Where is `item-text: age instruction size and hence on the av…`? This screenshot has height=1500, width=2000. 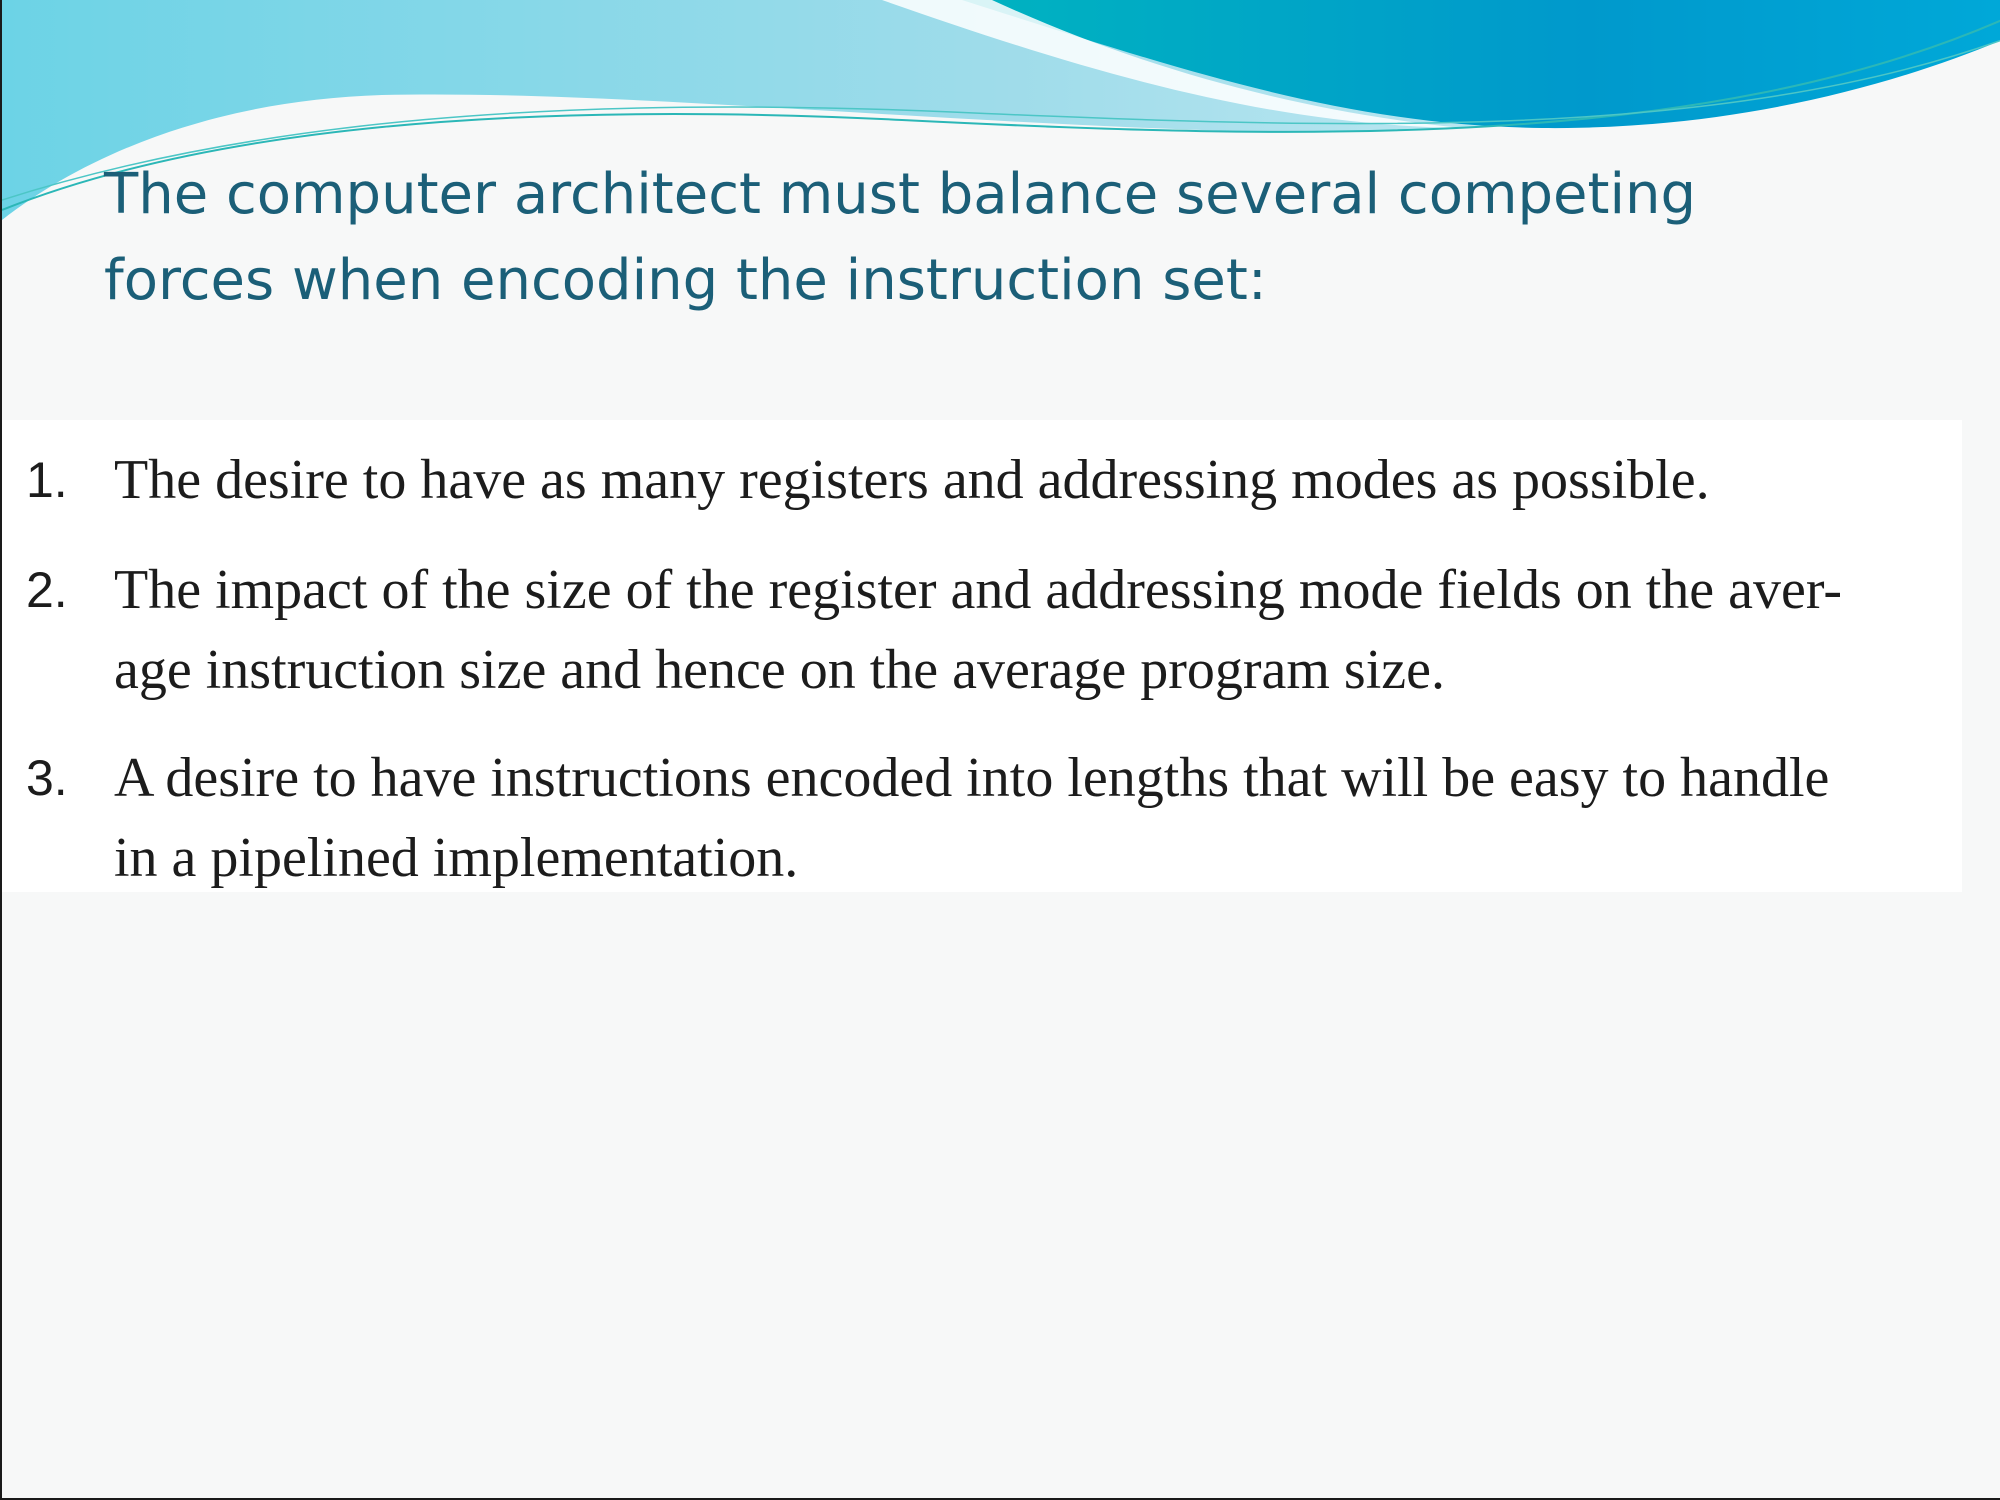
item-text: age instruction size and hence on the av… is located at coordinates (779, 670).